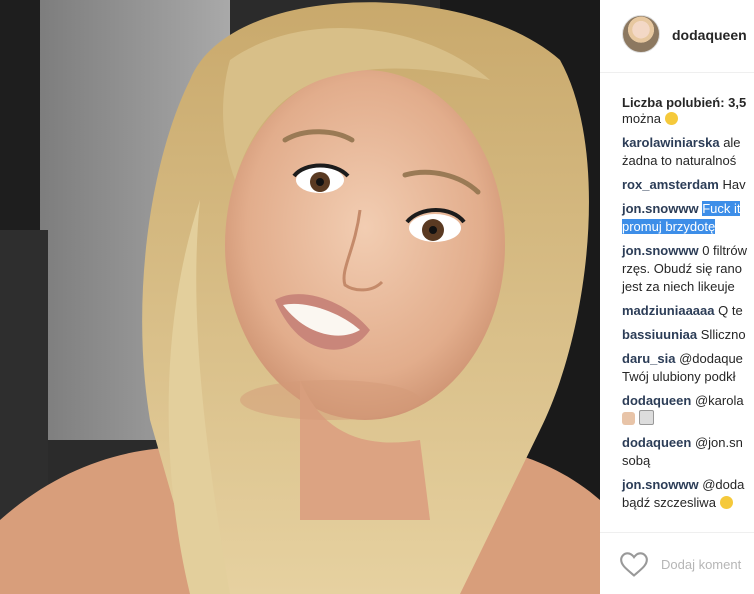 The height and width of the screenshot is (594, 754). What do you see at coordinates (668, 310) in the screenshot?
I see `comment-username: madziuniaaaaa` at bounding box center [668, 310].